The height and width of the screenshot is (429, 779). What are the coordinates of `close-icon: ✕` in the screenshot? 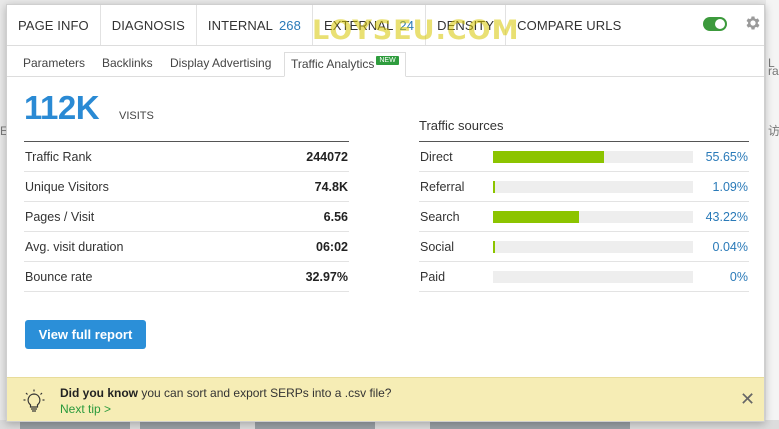 It's located at (747, 399).